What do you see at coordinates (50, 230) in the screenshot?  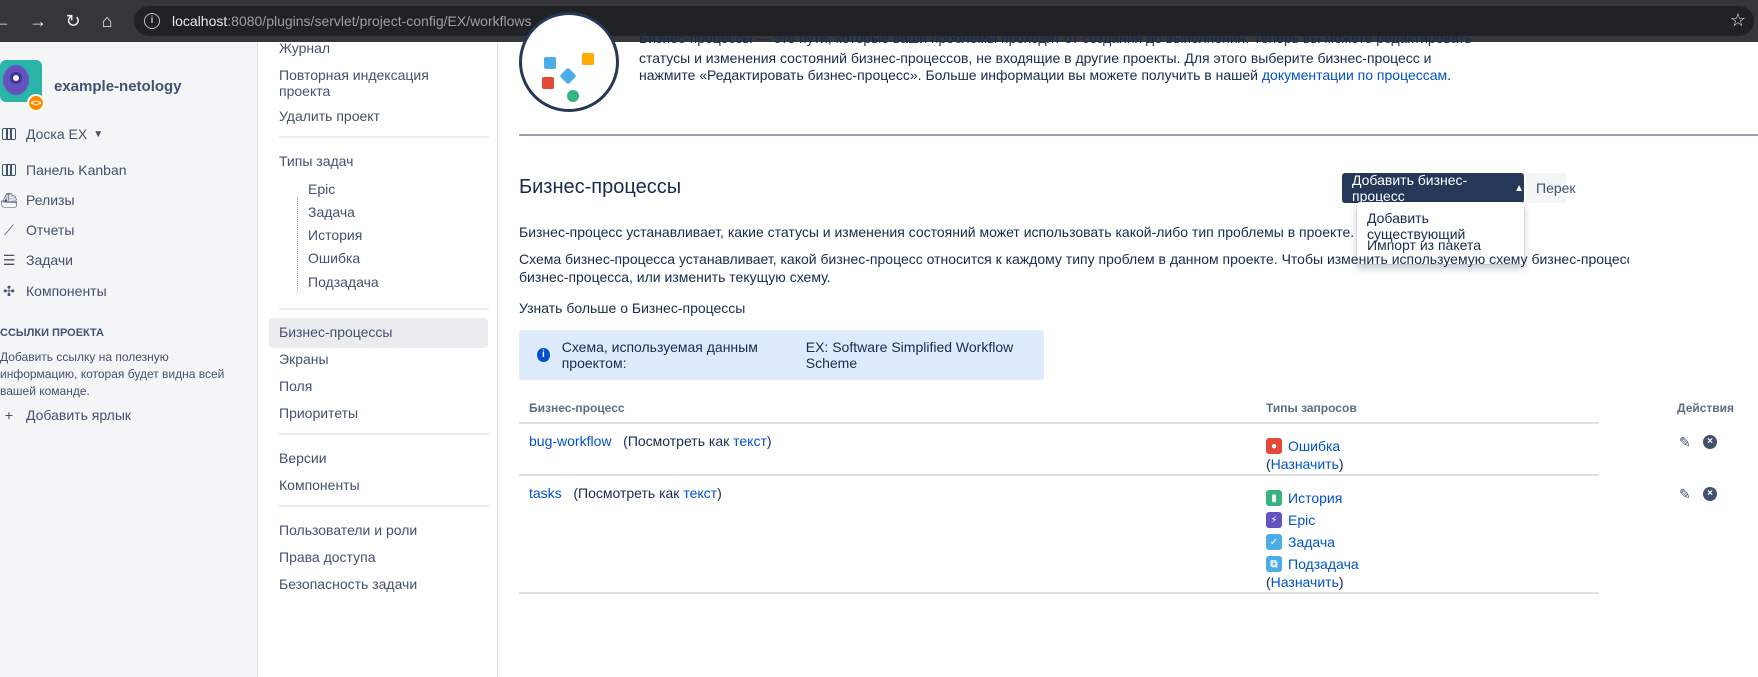 I see `sidebar-item-label: Отчеты` at bounding box center [50, 230].